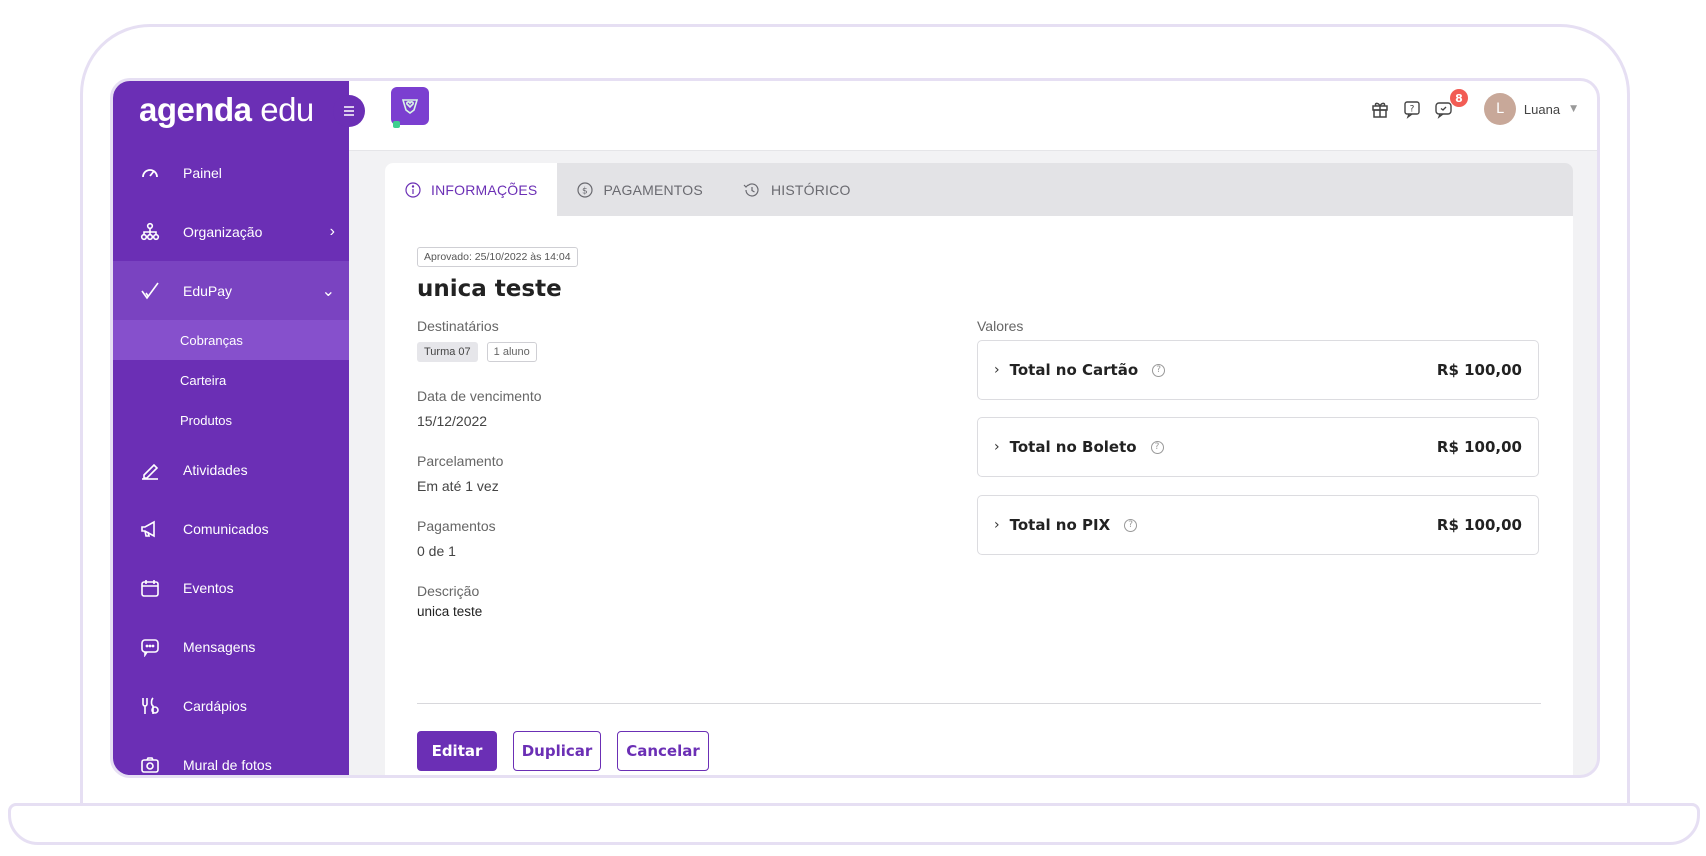 This screenshot has height=856, width=1706. I want to click on avatar: L, so click(1499, 109).